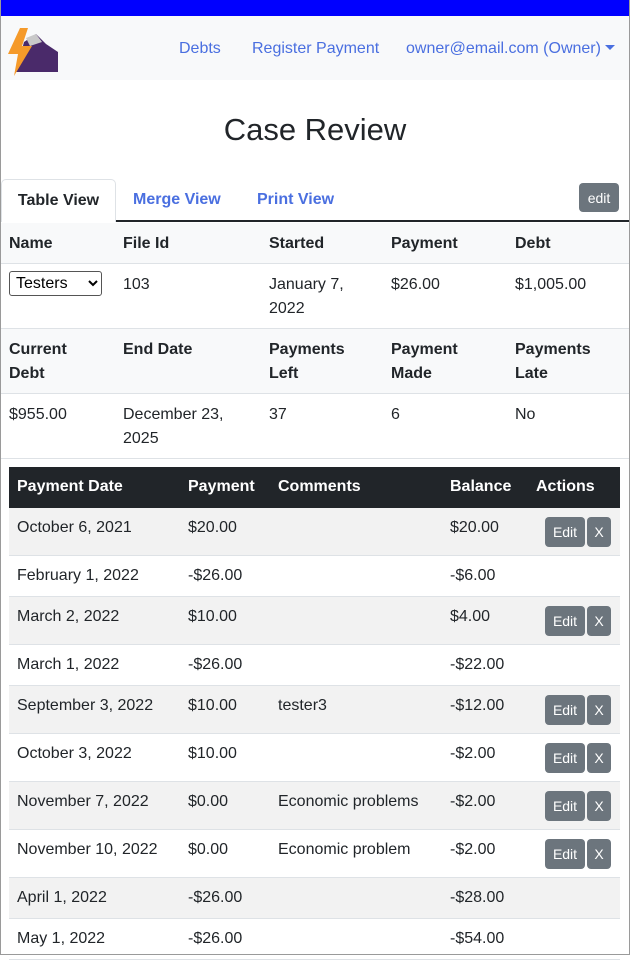 This screenshot has height=960, width=630. I want to click on case-header-row-1: Name File Id Started Payment Debt, so click(315, 243).